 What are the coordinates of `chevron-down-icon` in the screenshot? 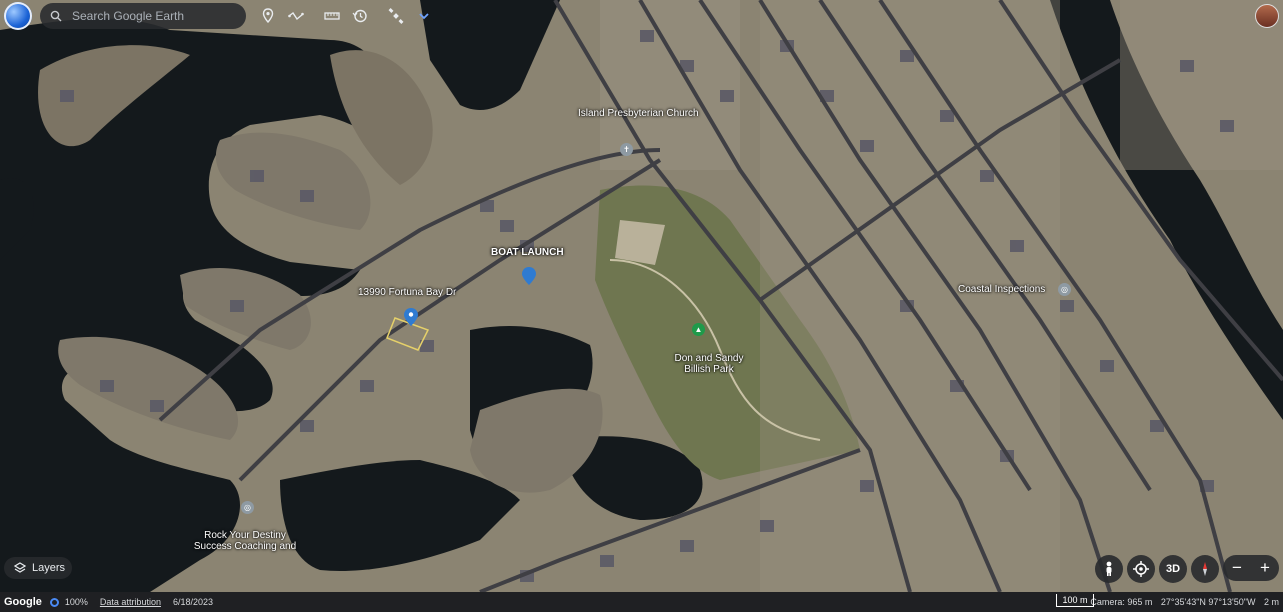 It's located at (424, 16).